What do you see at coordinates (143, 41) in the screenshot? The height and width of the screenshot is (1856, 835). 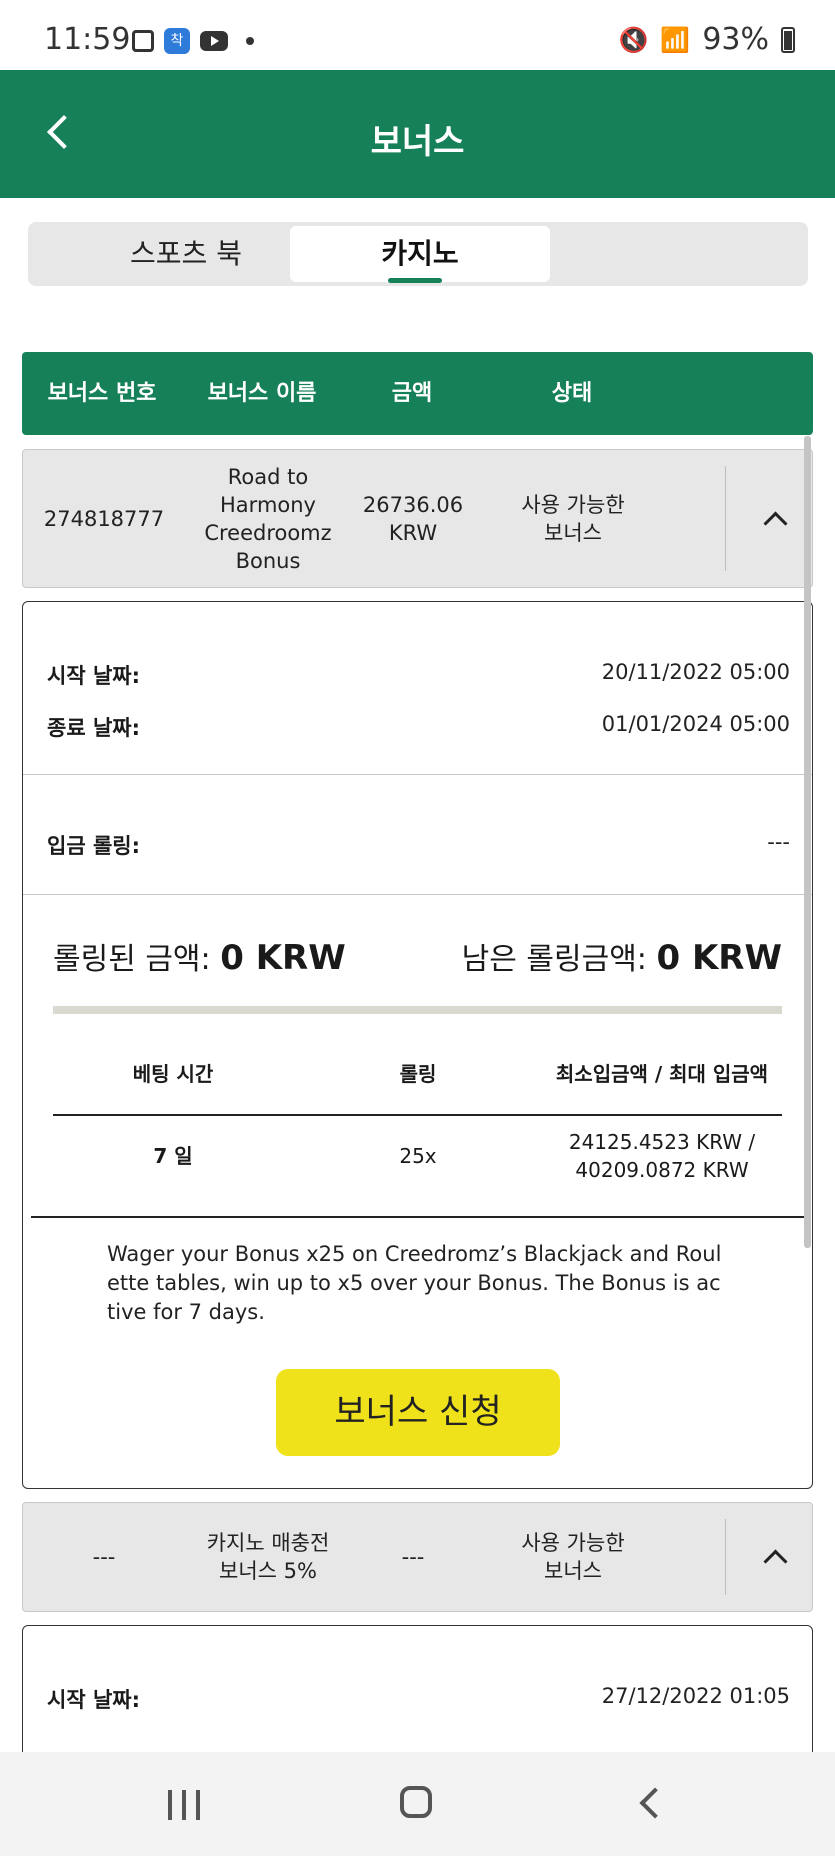 I see `gallery-icon` at bounding box center [143, 41].